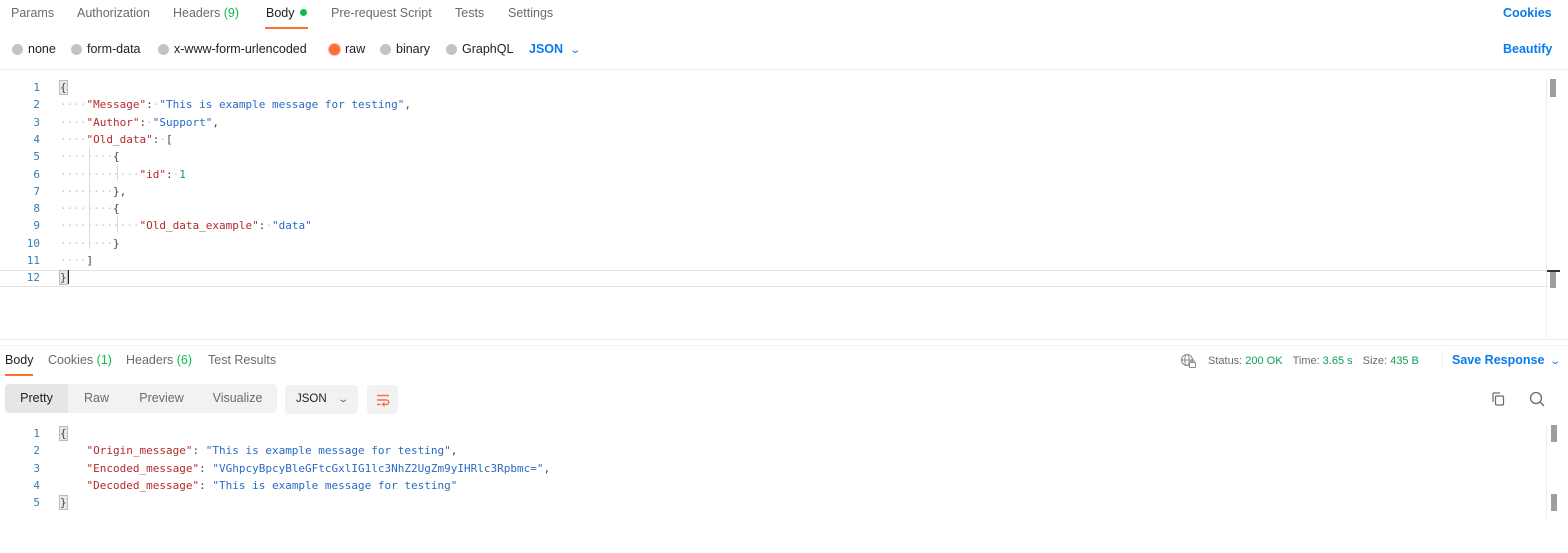  What do you see at coordinates (530, 13) in the screenshot?
I see `tab-settings: Settings` at bounding box center [530, 13].